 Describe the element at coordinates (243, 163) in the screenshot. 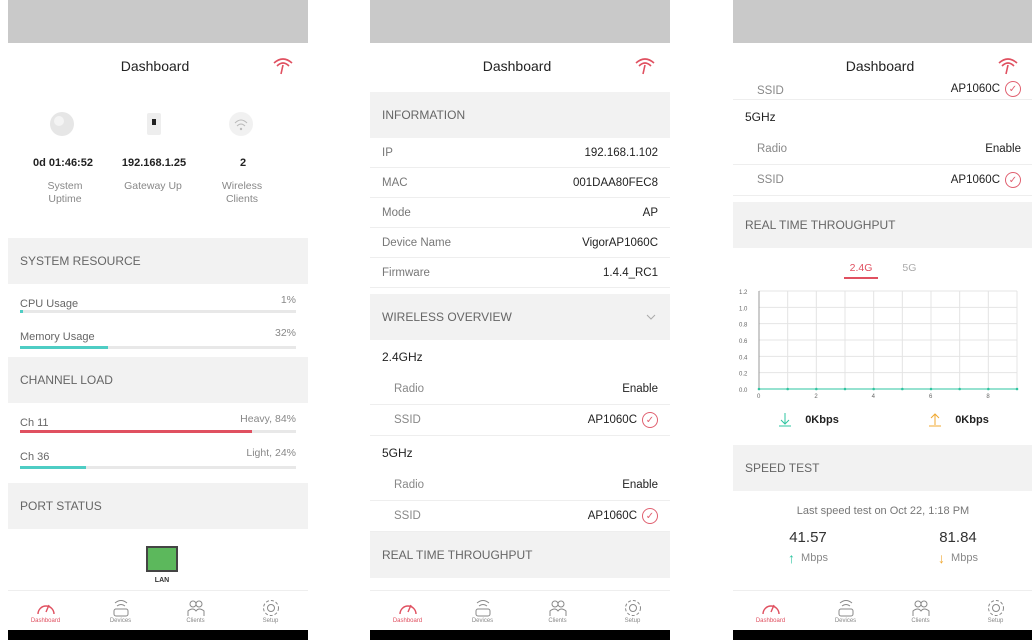

I see `clients-value: 2` at that location.